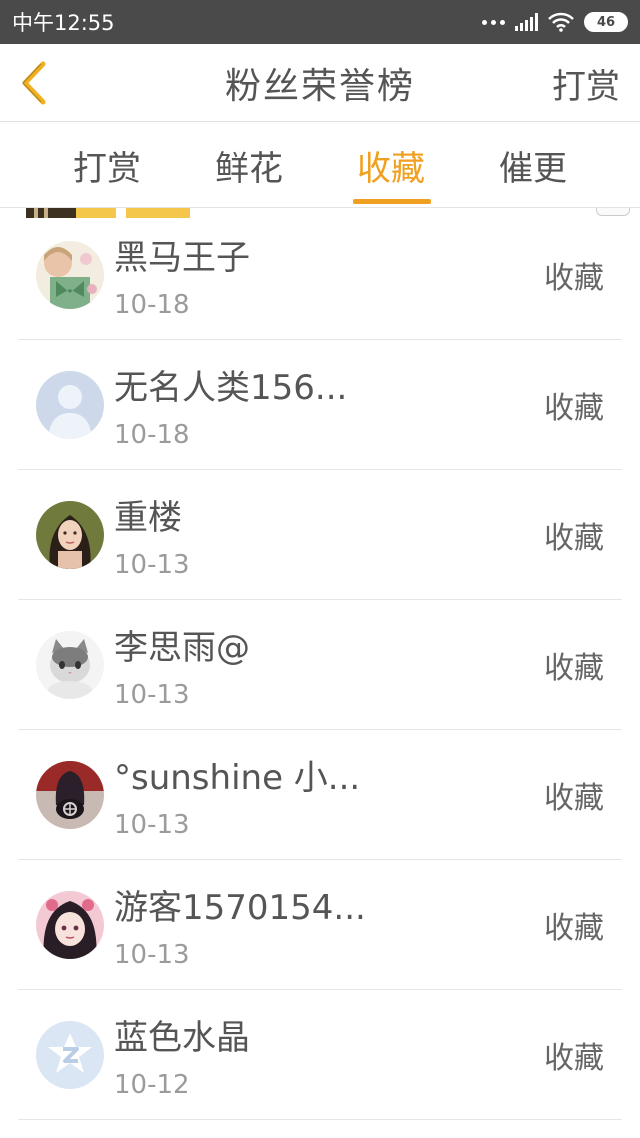 This screenshot has width=640, height=1138. Describe the element at coordinates (182, 258) in the screenshot. I see `fan-name: 黑马王子` at that location.